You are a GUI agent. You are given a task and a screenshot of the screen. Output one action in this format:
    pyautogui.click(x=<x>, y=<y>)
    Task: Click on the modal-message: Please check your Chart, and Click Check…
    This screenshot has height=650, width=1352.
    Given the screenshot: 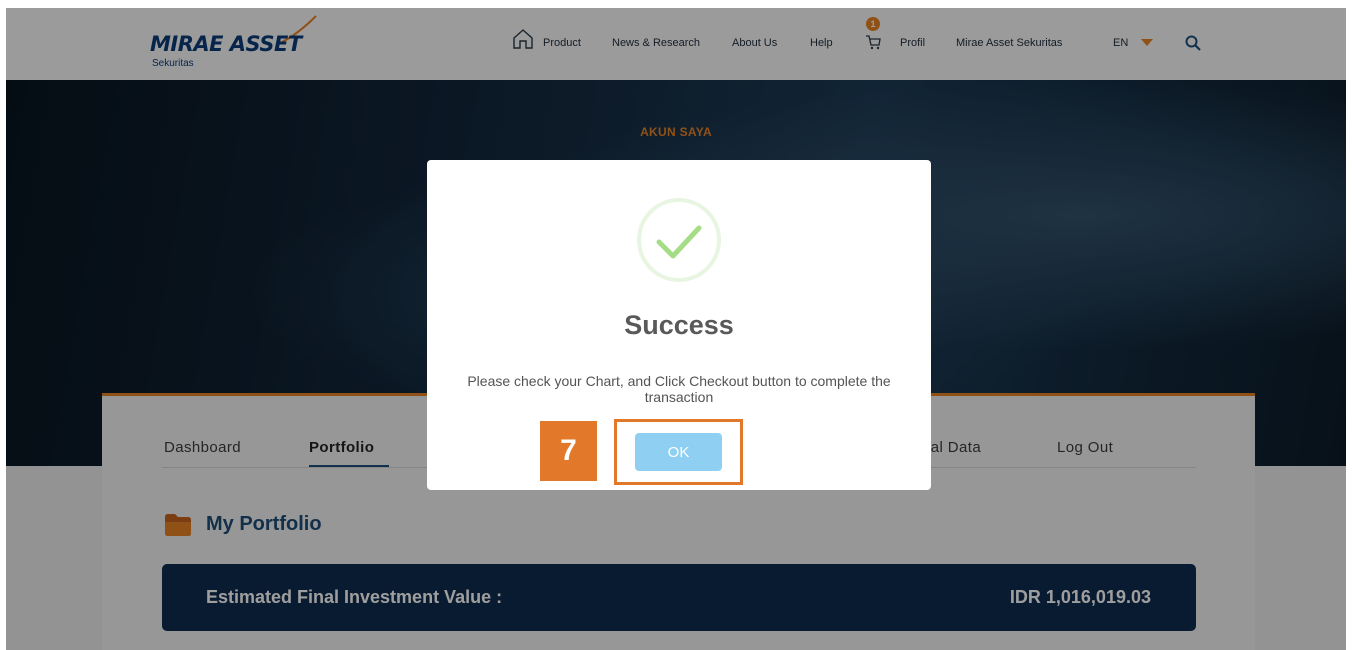 What is the action you would take?
    pyautogui.click(x=679, y=389)
    